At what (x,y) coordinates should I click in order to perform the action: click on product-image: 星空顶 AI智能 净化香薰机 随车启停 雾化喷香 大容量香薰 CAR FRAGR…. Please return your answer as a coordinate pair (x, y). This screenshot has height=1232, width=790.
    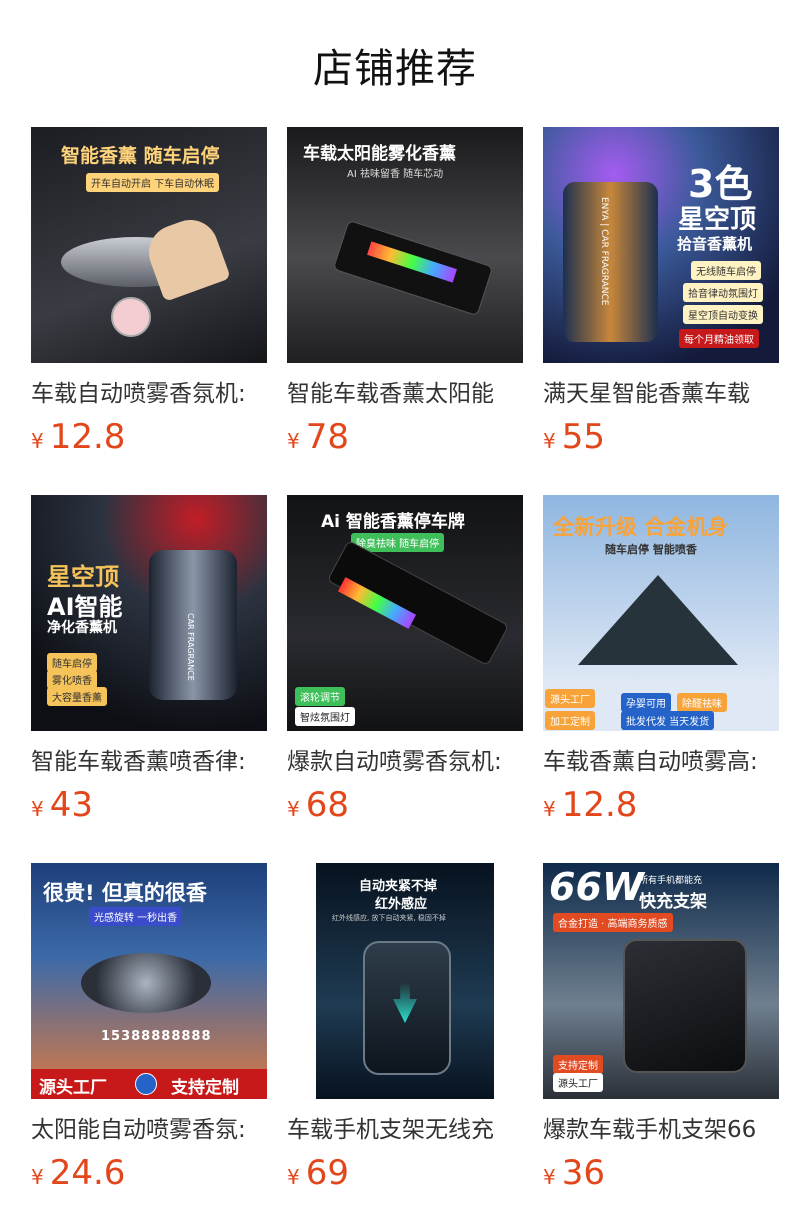
    Looking at the image, I should click on (149, 613).